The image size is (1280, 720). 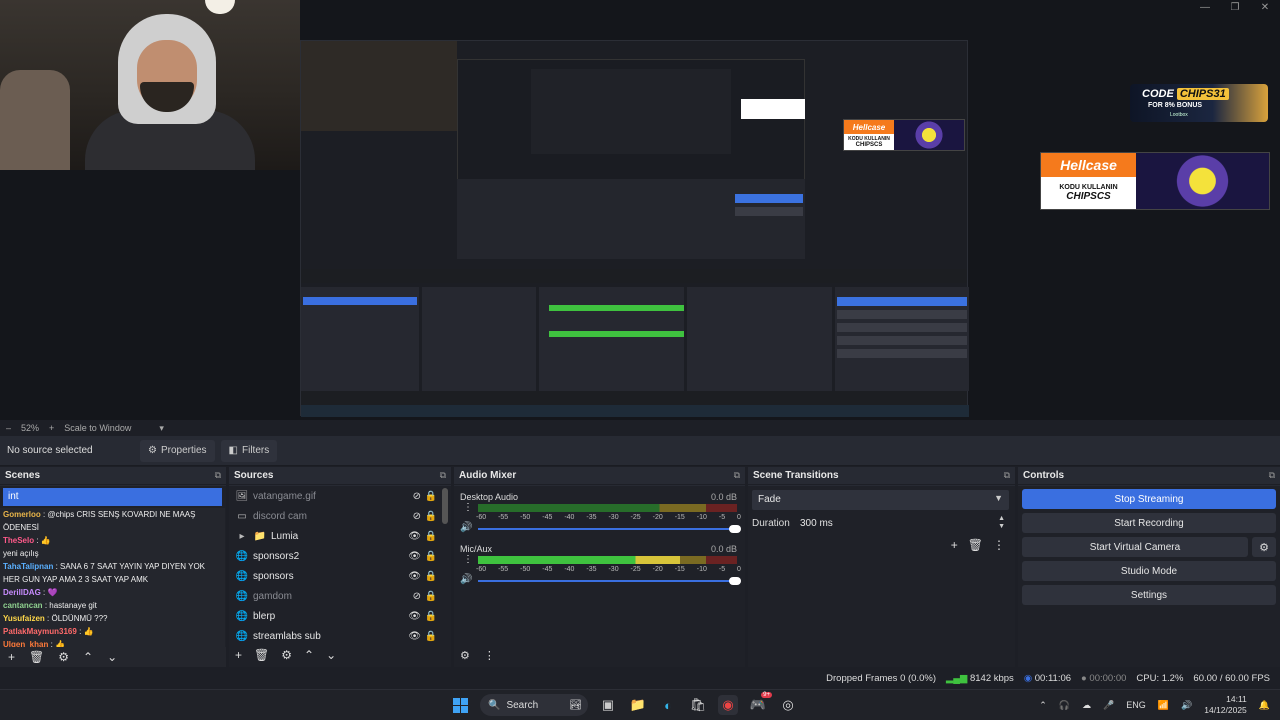 What do you see at coordinates (8, 428) in the screenshot?
I see `zoom-out-button: –` at bounding box center [8, 428].